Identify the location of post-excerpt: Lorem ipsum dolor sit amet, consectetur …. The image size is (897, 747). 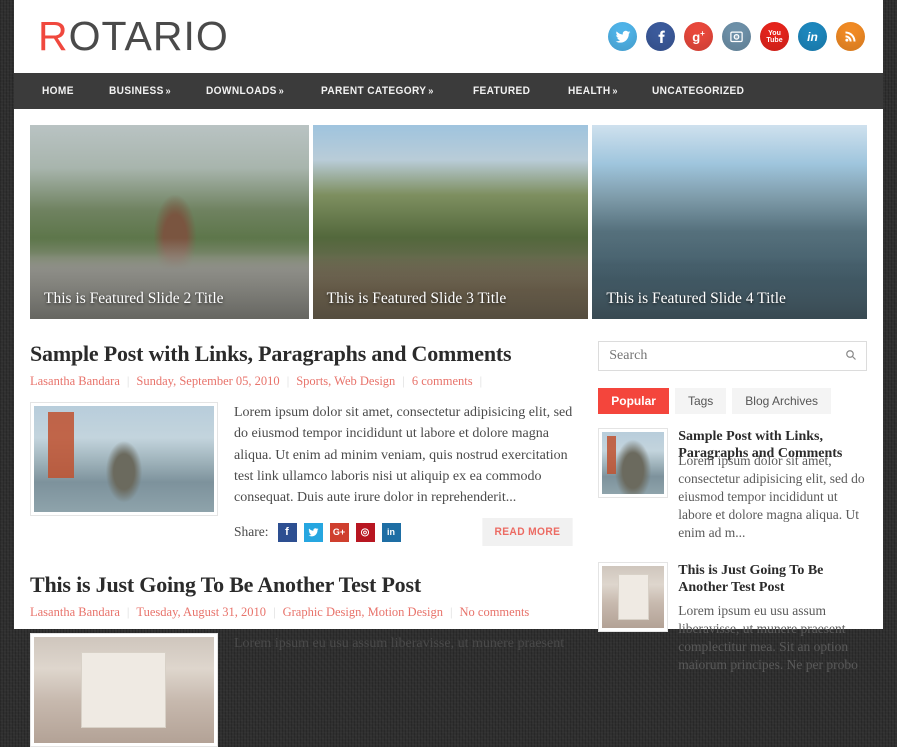
(403, 455).